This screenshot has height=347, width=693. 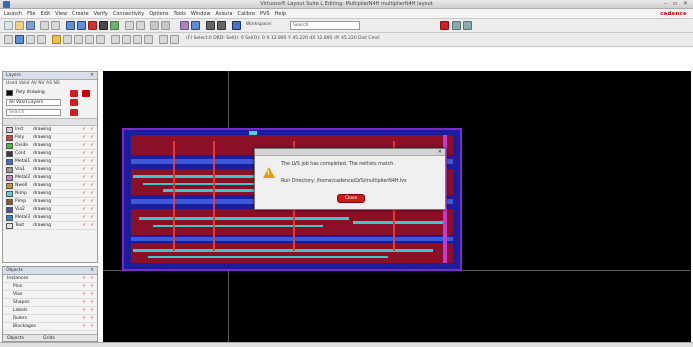 What do you see at coordinates (33, 112) in the screenshot?
I see `layer-search-input: Search` at bounding box center [33, 112].